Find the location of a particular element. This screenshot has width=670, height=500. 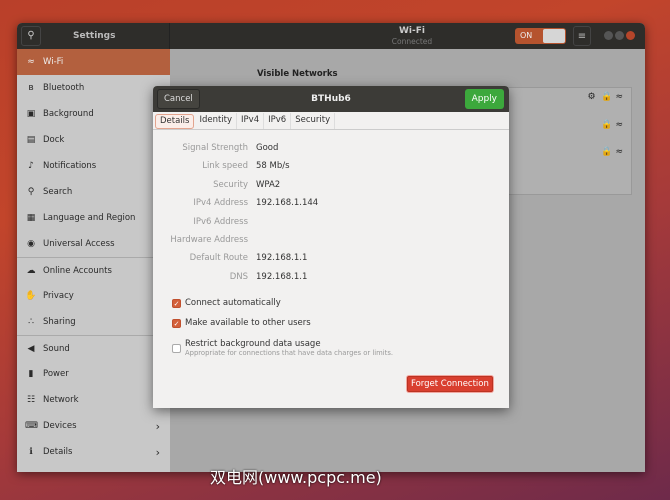

sidebar-item-devices: ⌨ Devices › is located at coordinates (93, 426).